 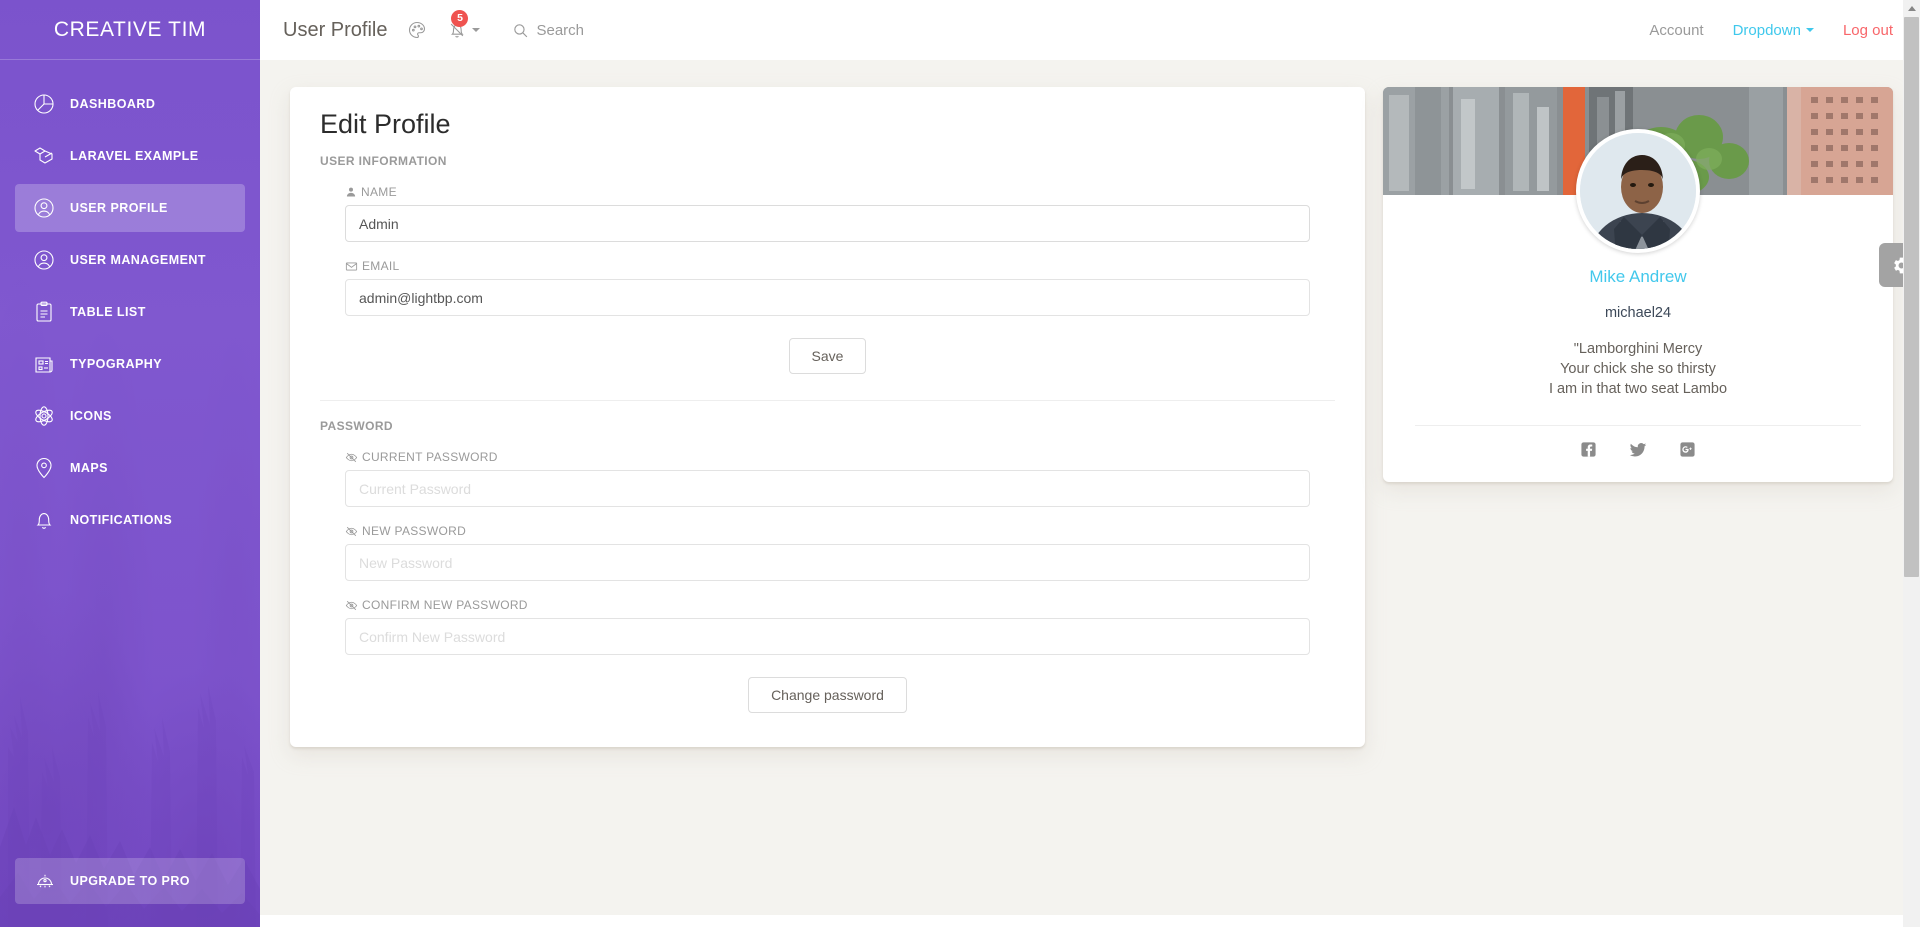 I want to click on bell-icon, so click(x=51, y=520).